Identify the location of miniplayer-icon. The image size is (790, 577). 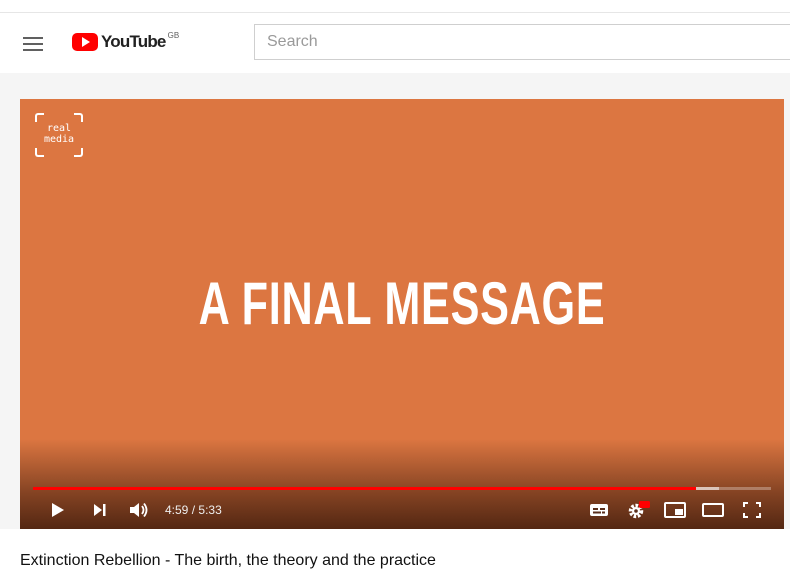
(675, 510).